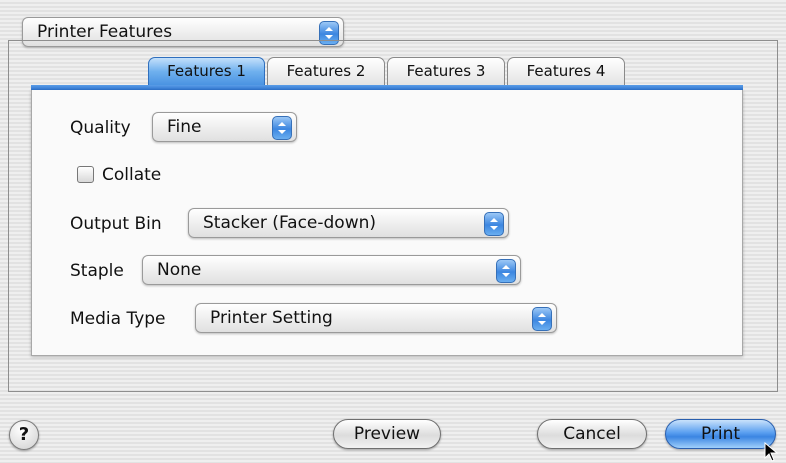 Image resolution: width=786 pixels, height=463 pixels. I want to click on media-type-popup-value: Printer Setting, so click(271, 318).